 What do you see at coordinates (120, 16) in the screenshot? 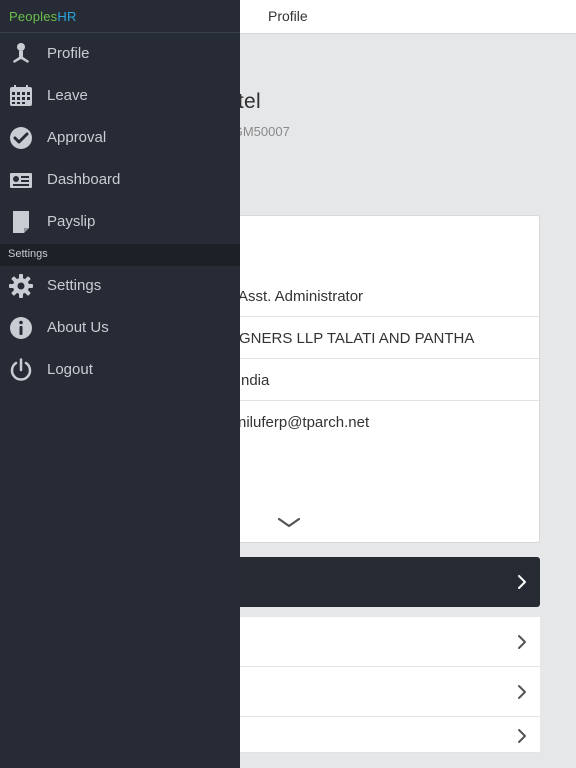
I see `drawer-header: PeoplesHR` at bounding box center [120, 16].